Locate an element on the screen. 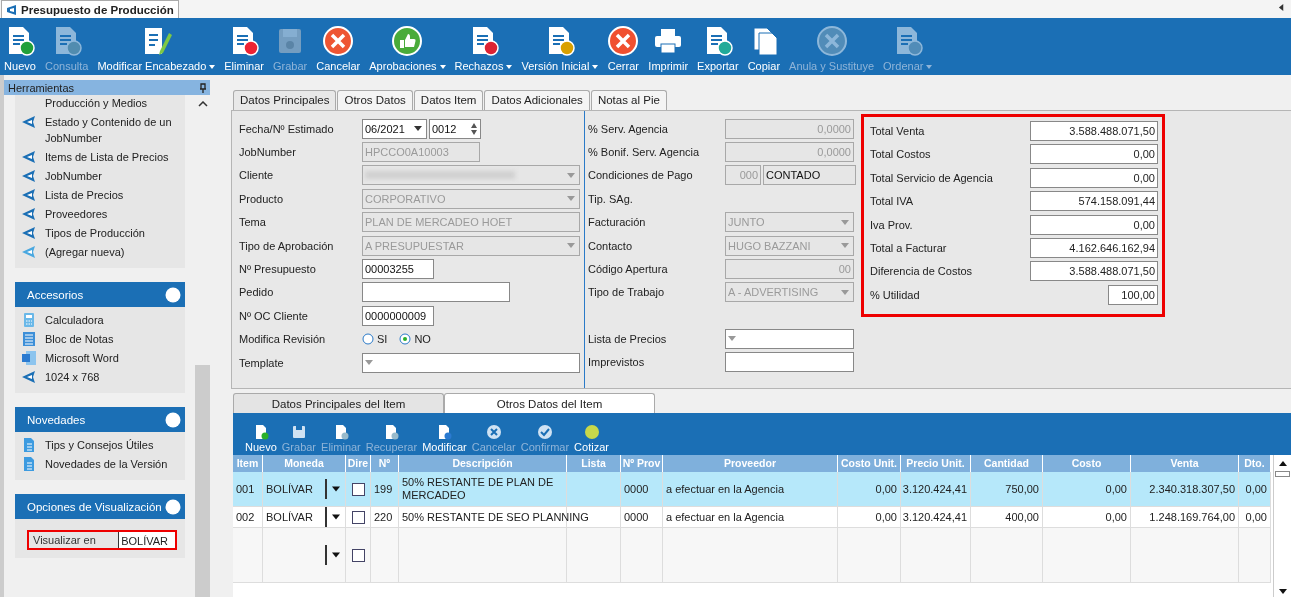 The width and height of the screenshot is (1291, 597). sidebar-link: Estado y Contenido de un JobNumber is located at coordinates (112, 130).